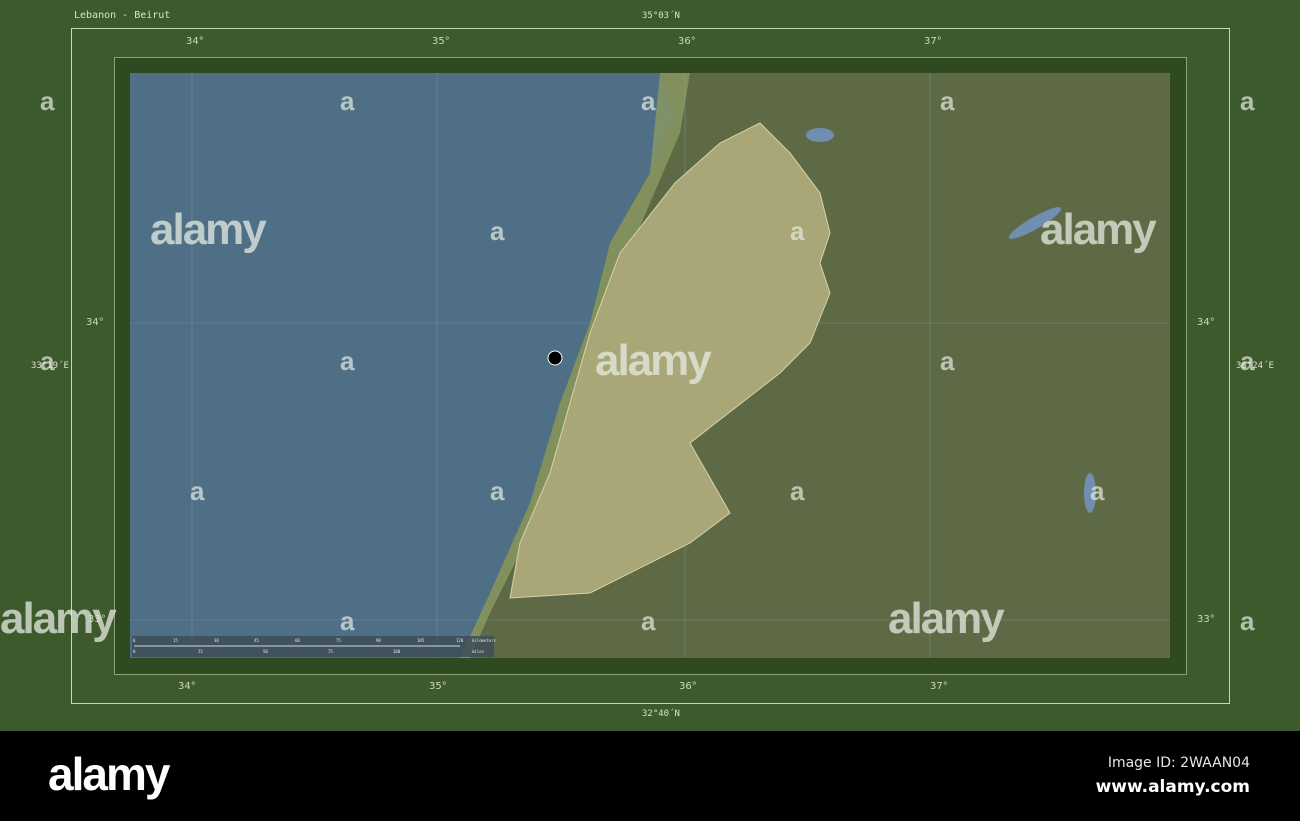 Image resolution: width=1300 pixels, height=821 pixels. I want to click on scale-km-tick: 60, so click(297, 640).